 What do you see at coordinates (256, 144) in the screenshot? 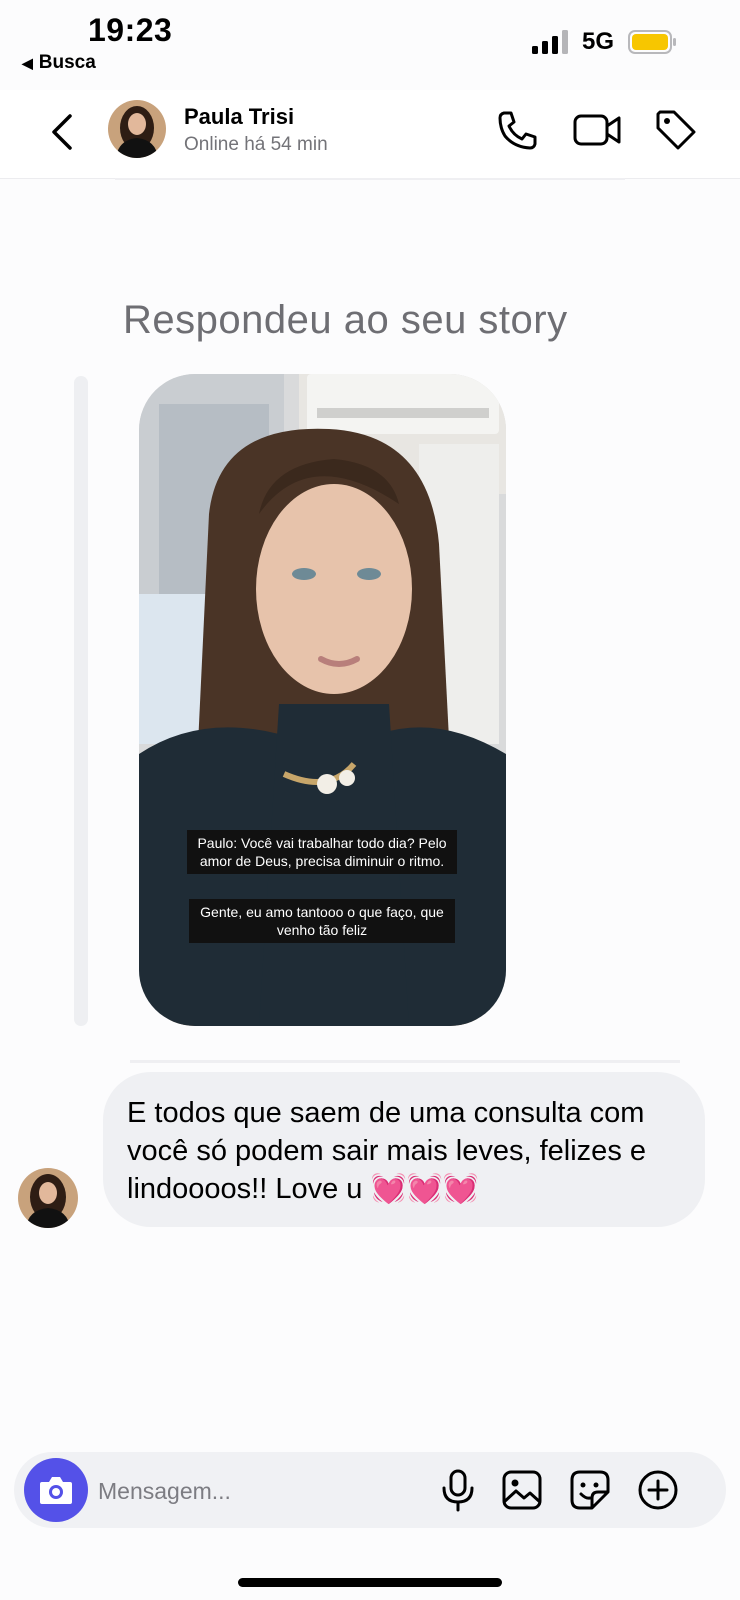
I see `contact-status: Online há 54 min` at bounding box center [256, 144].